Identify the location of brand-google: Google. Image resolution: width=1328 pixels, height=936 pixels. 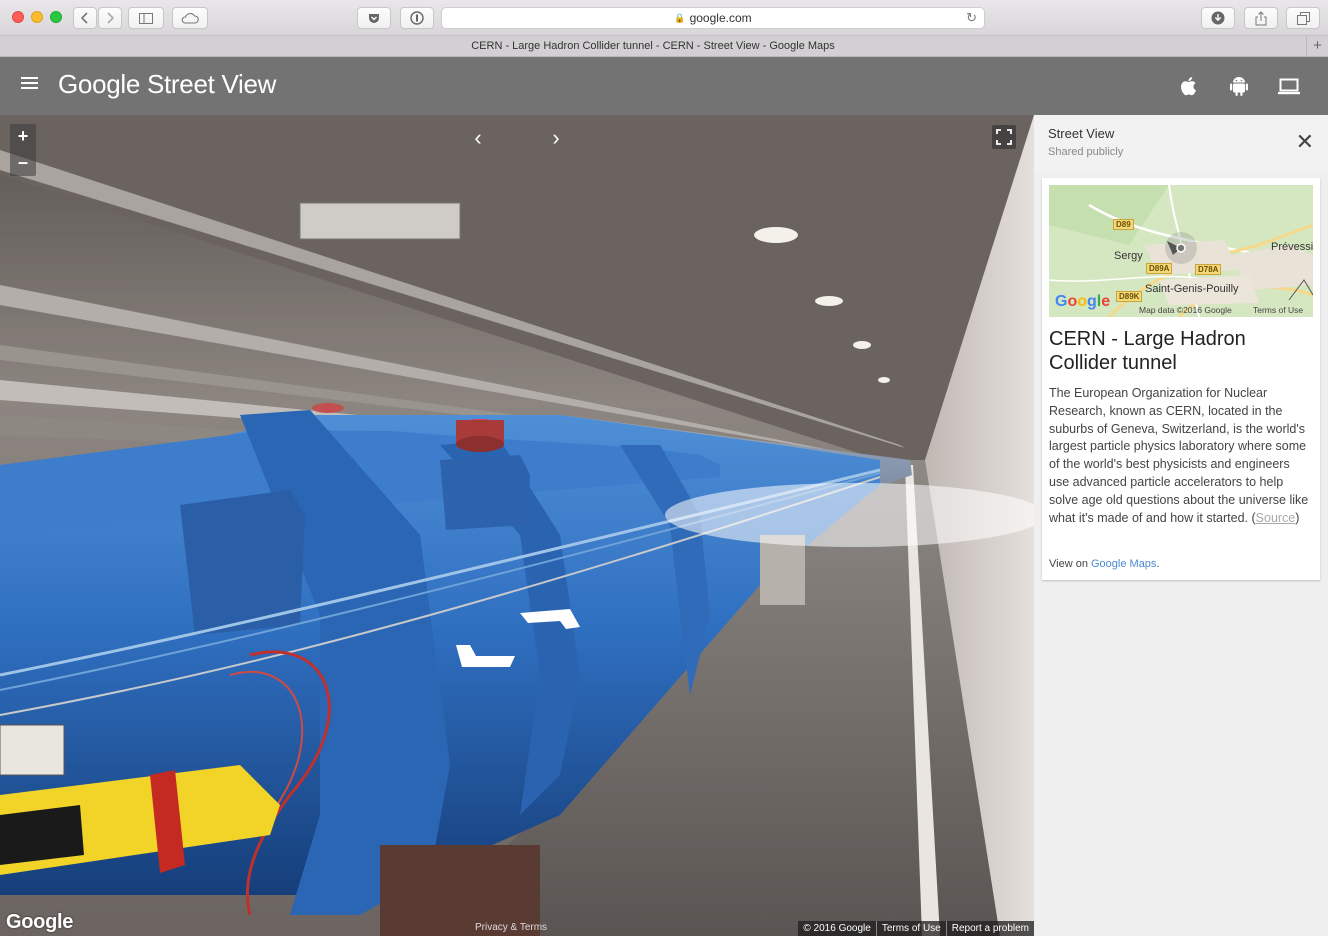
(99, 84).